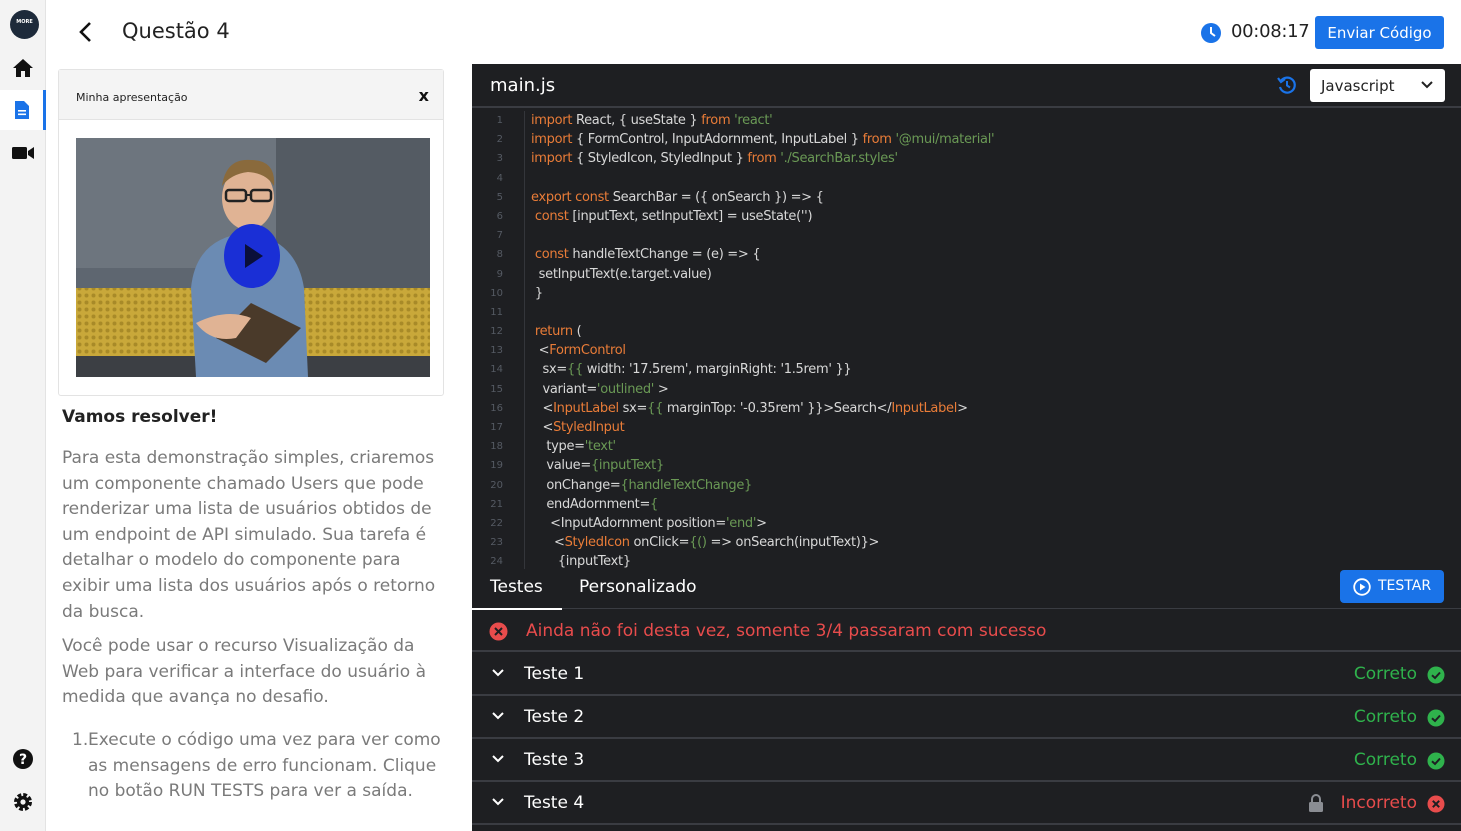 The height and width of the screenshot is (831, 1461). Describe the element at coordinates (251, 95) in the screenshot. I see `presentation-card-header: Minha apresentação x` at that location.